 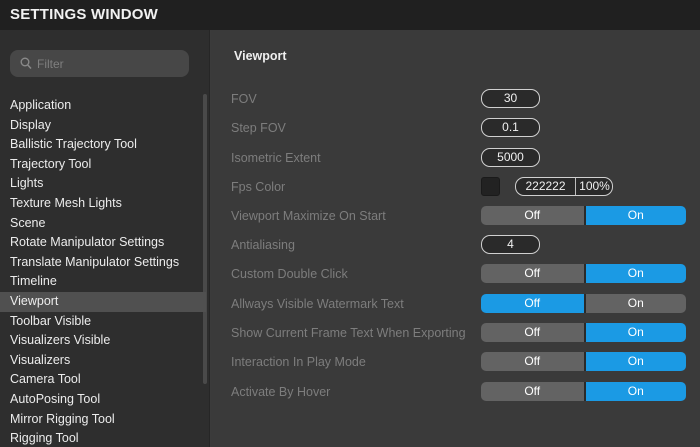 I want to click on step-fov-label: Step FOV, so click(x=258, y=128).